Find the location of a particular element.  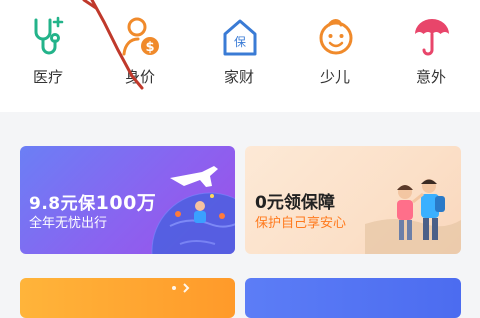

category-label: 少儿 is located at coordinates (334, 77).